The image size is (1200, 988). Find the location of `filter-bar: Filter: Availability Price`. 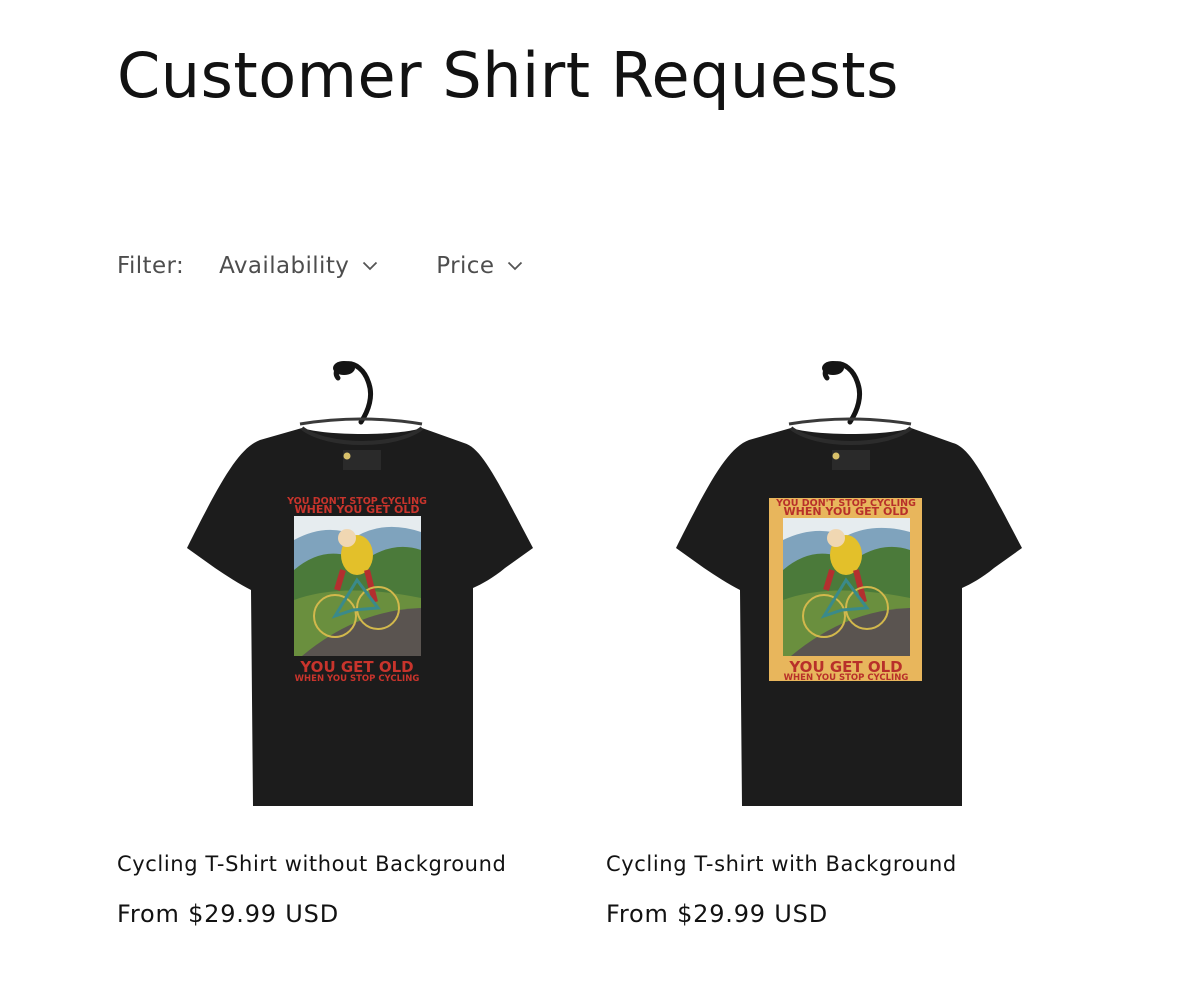

filter-bar: Filter: Availability Price is located at coordinates (320, 266).